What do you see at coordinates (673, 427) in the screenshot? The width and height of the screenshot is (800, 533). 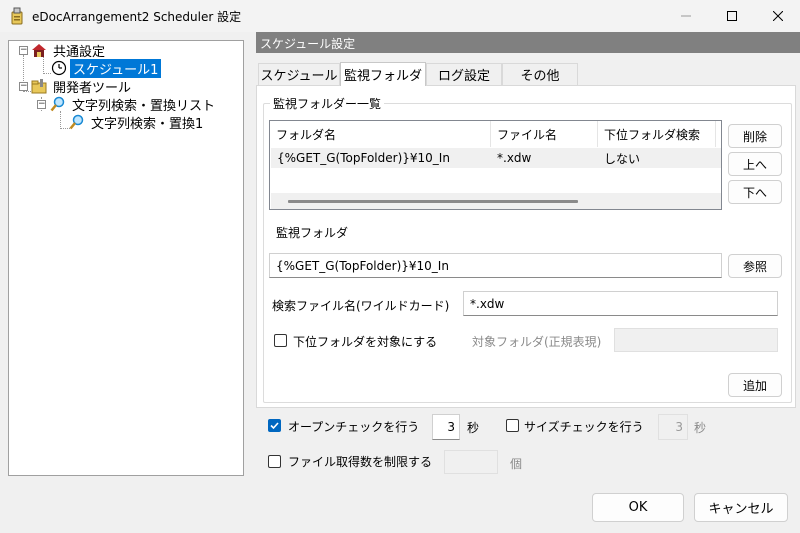 I see `size-check-seconds-input: 3` at bounding box center [673, 427].